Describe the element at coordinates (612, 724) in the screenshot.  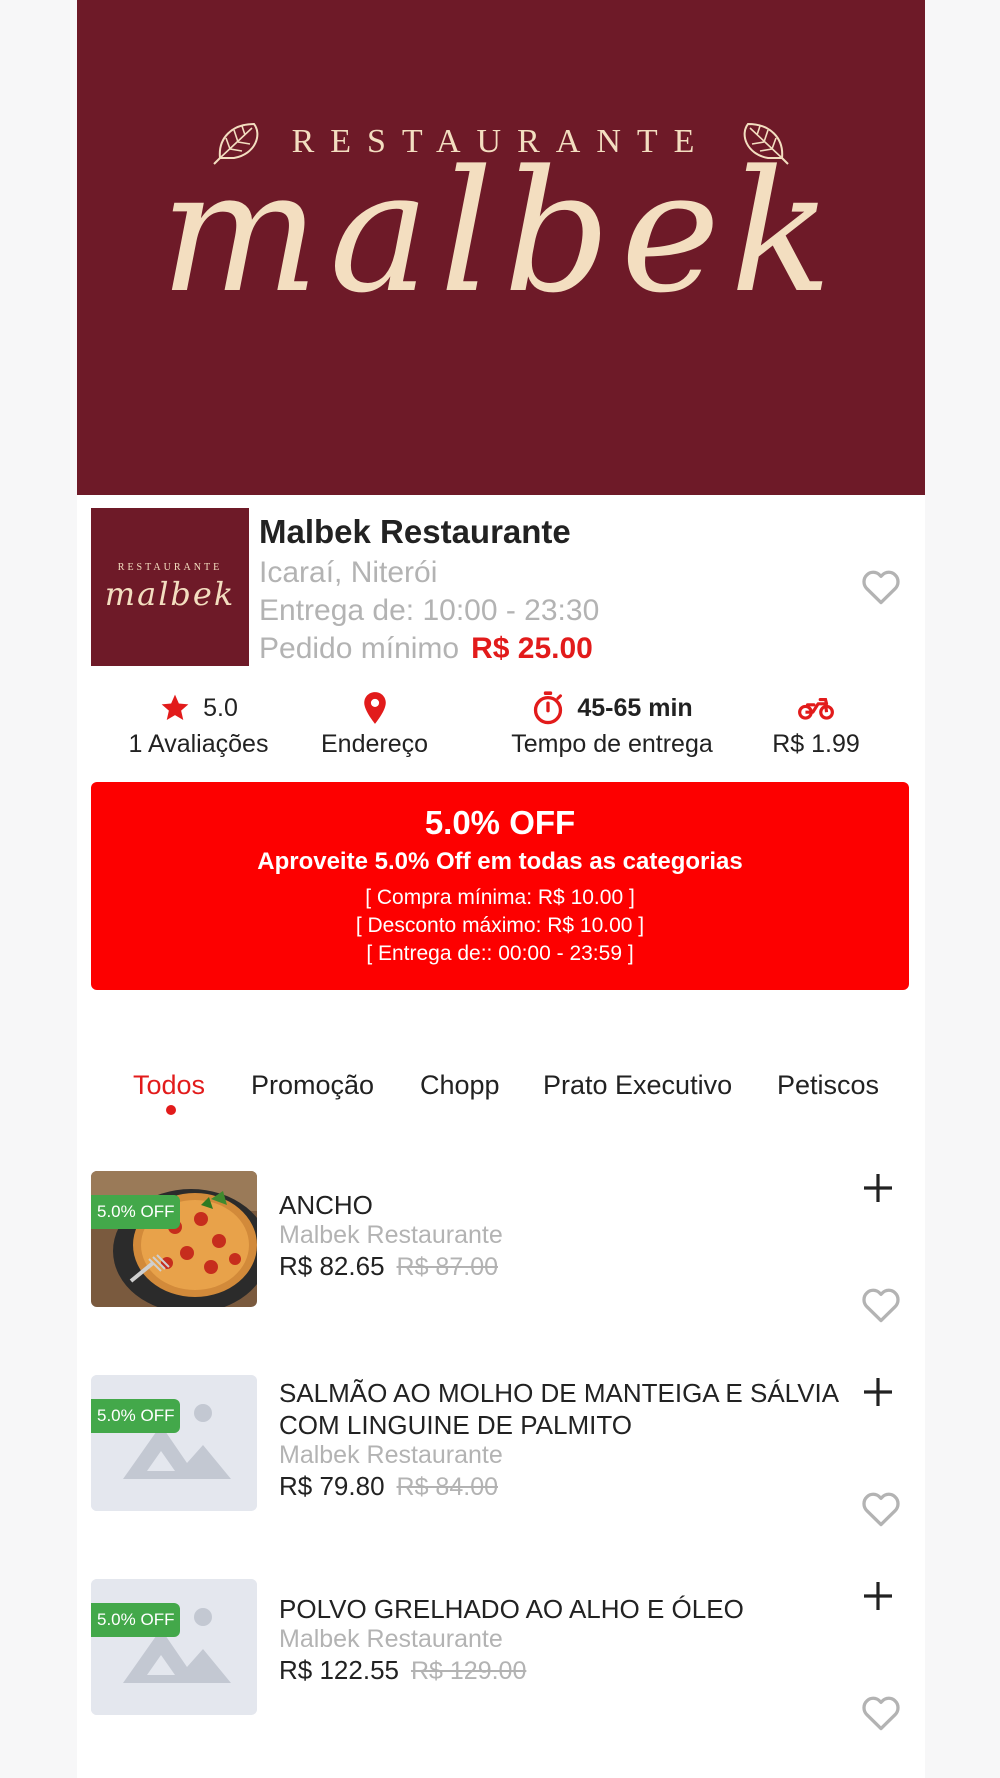
I see `stat-delivery-time: 45-65 min Tempo de entrega` at that location.